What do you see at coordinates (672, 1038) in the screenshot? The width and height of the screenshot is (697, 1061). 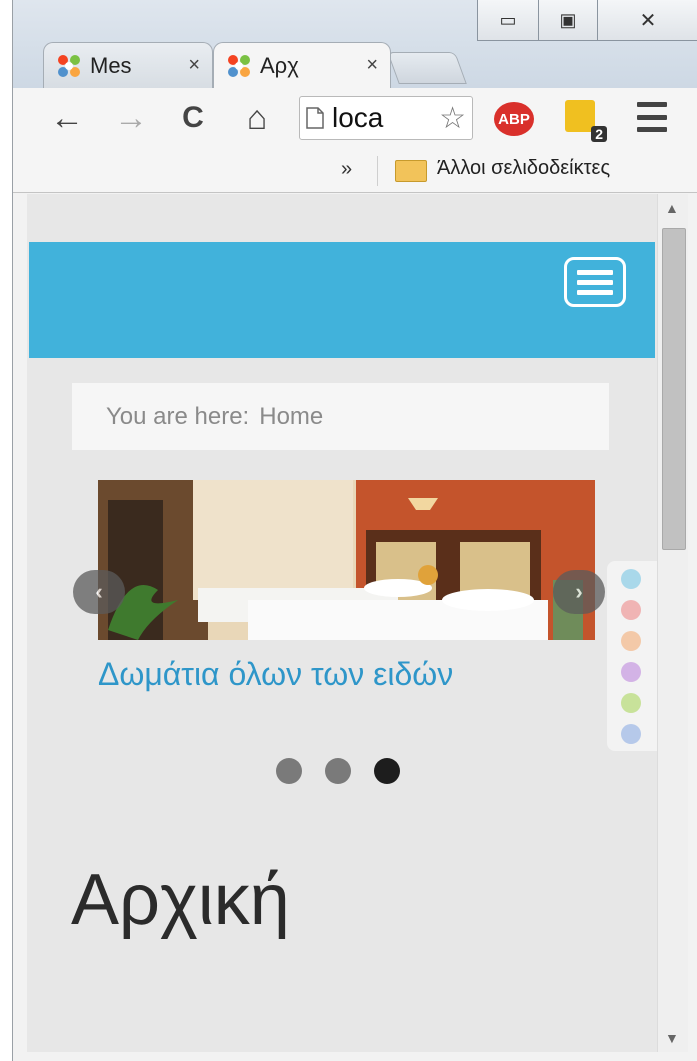 I see `scroll-down-icon: ▼` at bounding box center [672, 1038].